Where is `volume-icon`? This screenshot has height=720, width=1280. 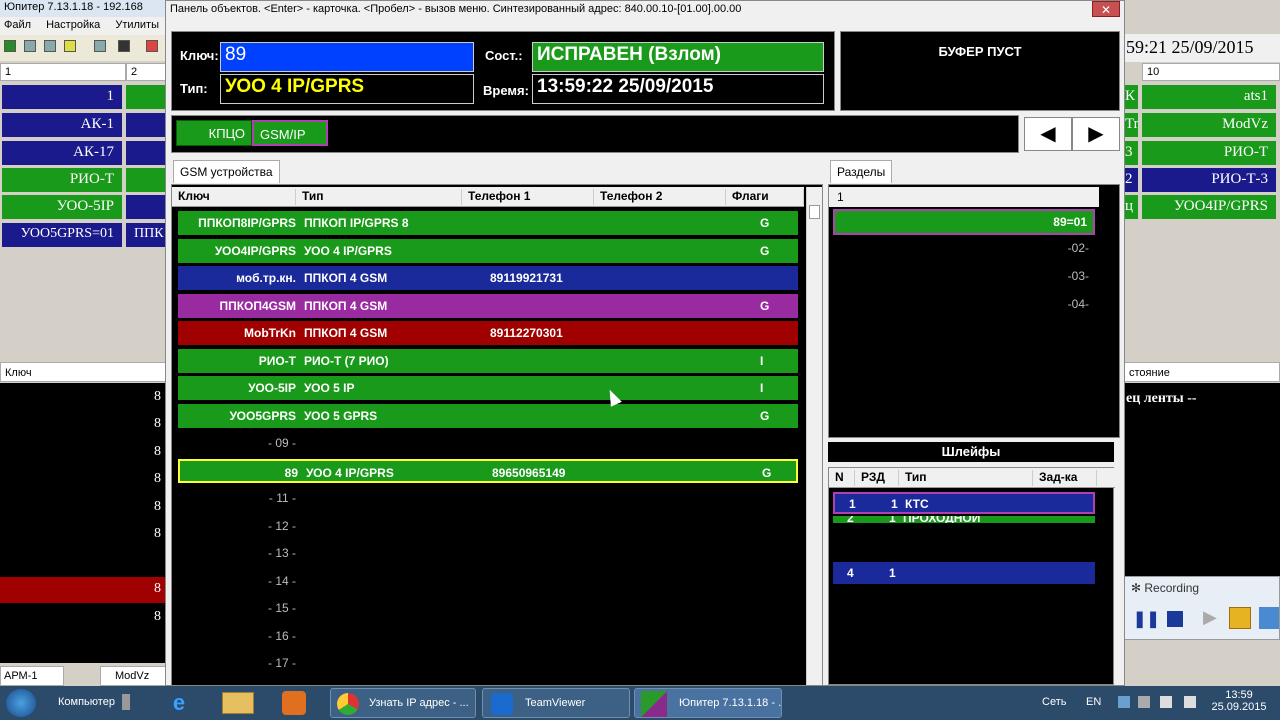
volume-icon is located at coordinates (1190, 702).